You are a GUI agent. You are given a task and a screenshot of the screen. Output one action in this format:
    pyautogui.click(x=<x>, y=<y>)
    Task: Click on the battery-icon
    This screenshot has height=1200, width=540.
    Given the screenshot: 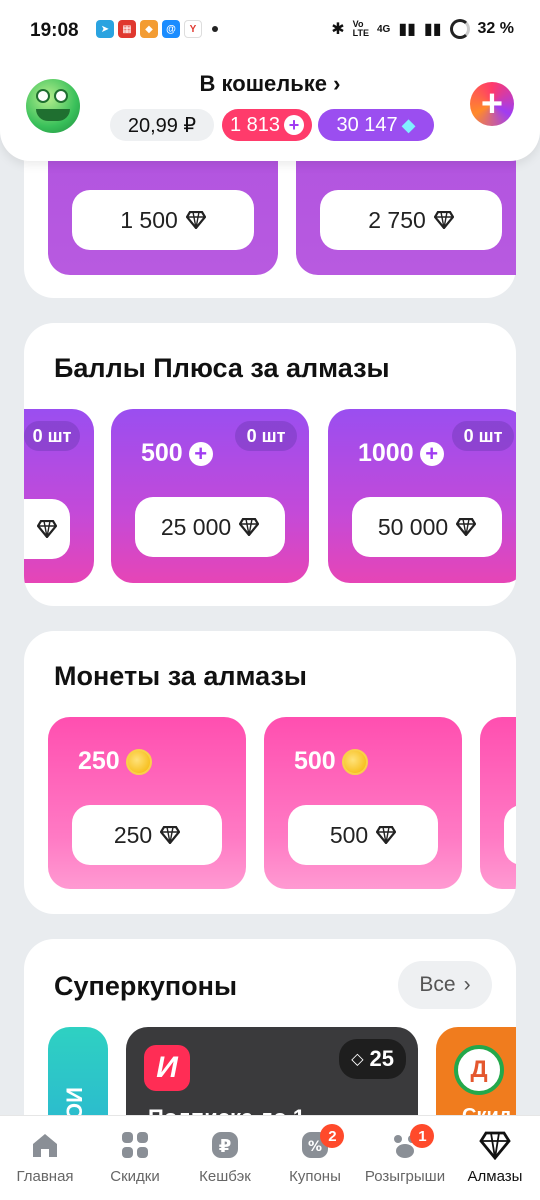 What is the action you would take?
    pyautogui.click(x=459, y=29)
    